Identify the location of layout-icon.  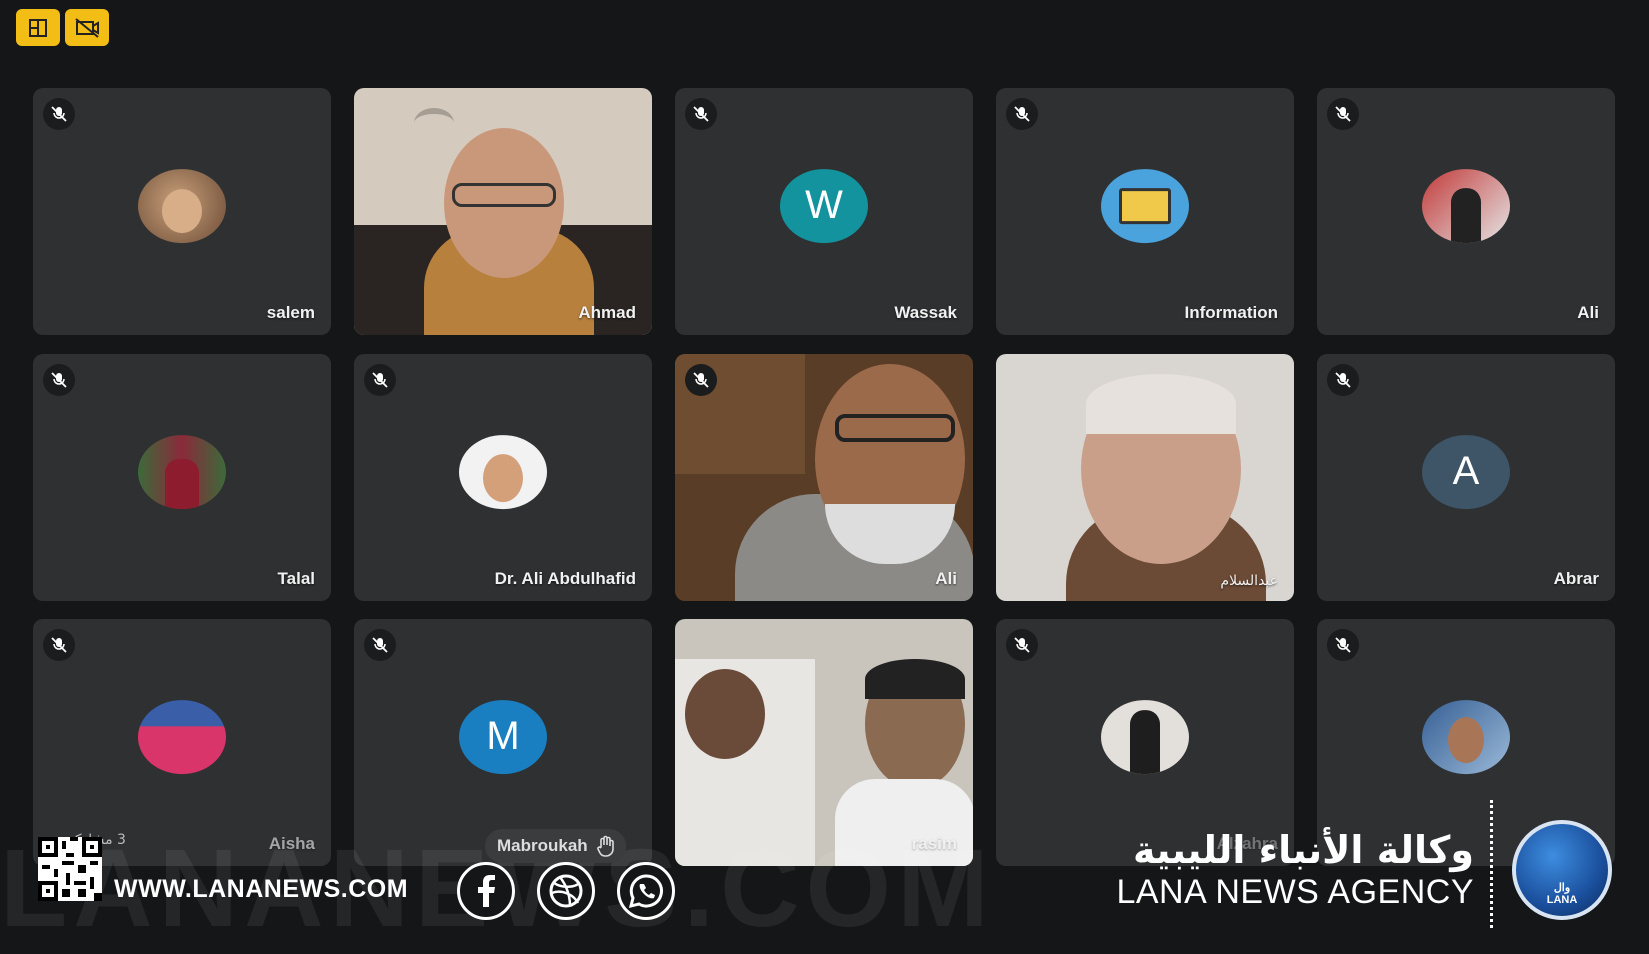
(38, 27).